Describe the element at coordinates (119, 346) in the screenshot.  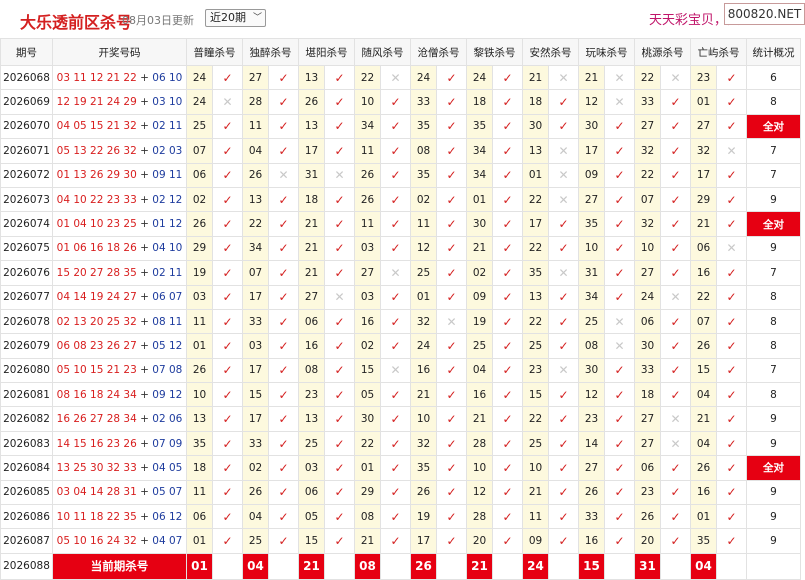
I see `draw-numbers: 06 08 23 26 27 + 05 12` at that location.